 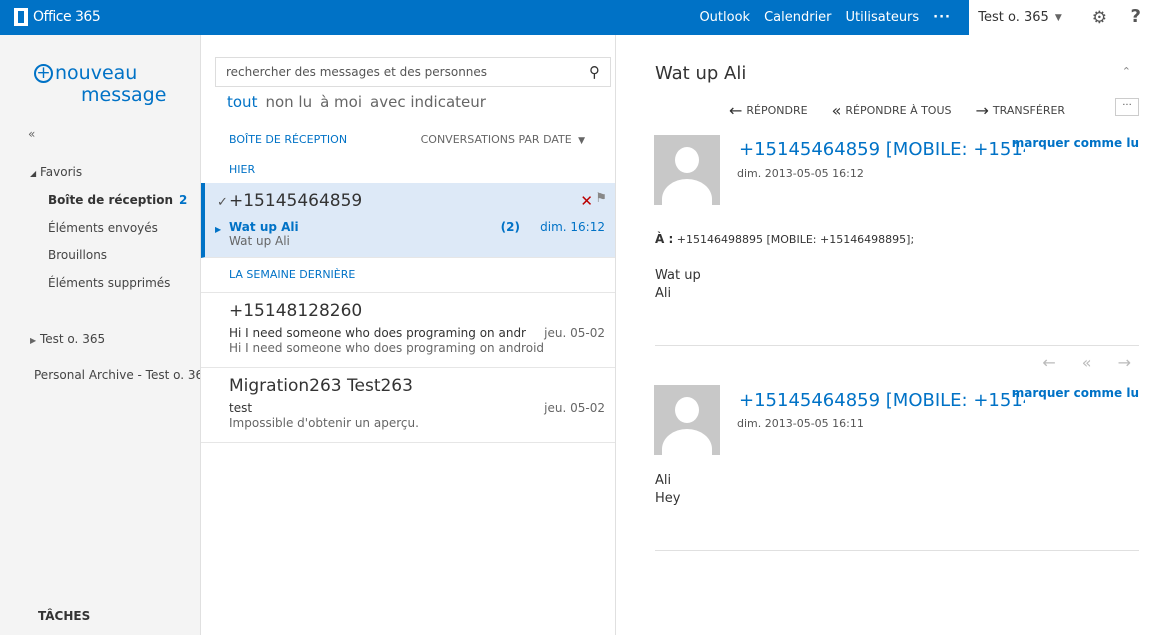 I want to click on sort-dropdown: CONVERSATIONS PAR DATE ▼, so click(x=503, y=139).